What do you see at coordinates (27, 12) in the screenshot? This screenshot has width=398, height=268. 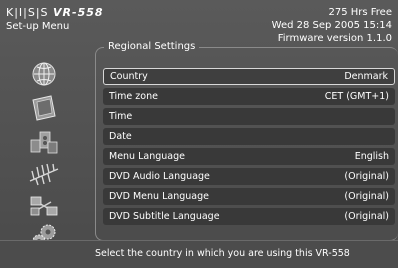 I see `brand-name: K|I|S|S` at bounding box center [27, 12].